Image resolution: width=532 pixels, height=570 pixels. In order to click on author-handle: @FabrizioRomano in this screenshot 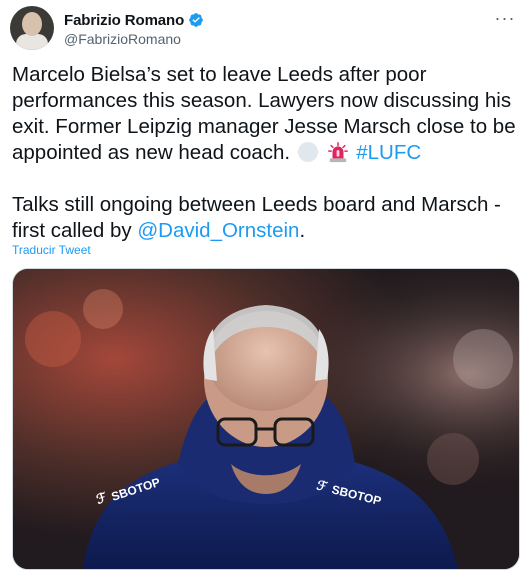, I will do `click(122, 39)`.